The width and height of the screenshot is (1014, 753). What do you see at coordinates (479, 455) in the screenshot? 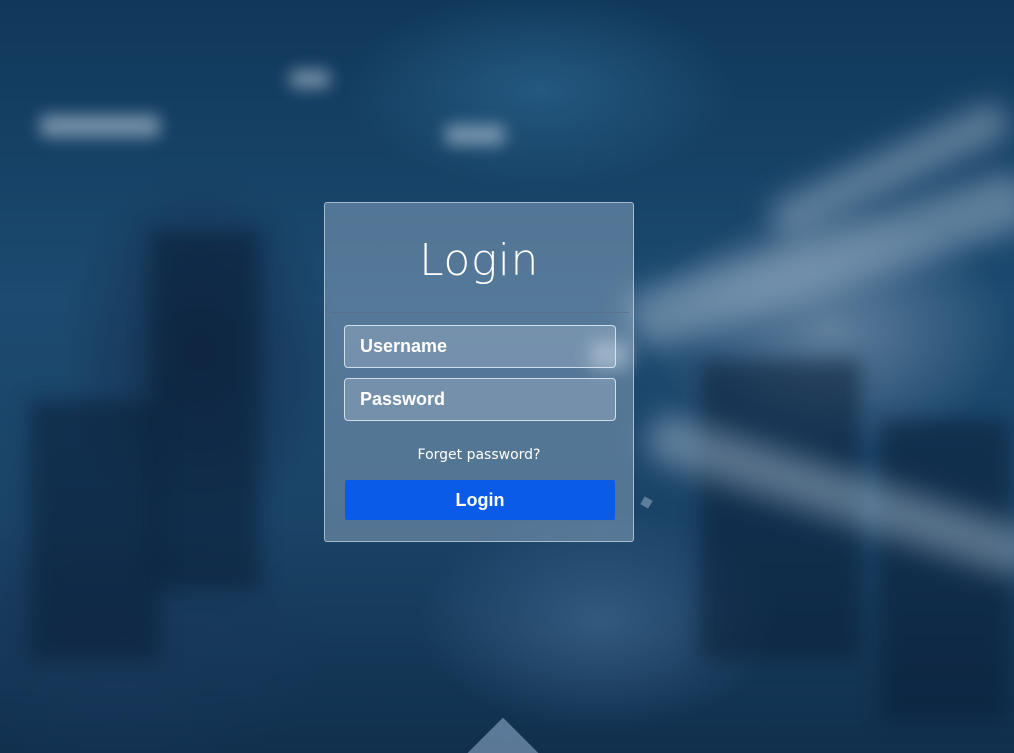
I see `forgot-password-link: Forget password?` at bounding box center [479, 455].